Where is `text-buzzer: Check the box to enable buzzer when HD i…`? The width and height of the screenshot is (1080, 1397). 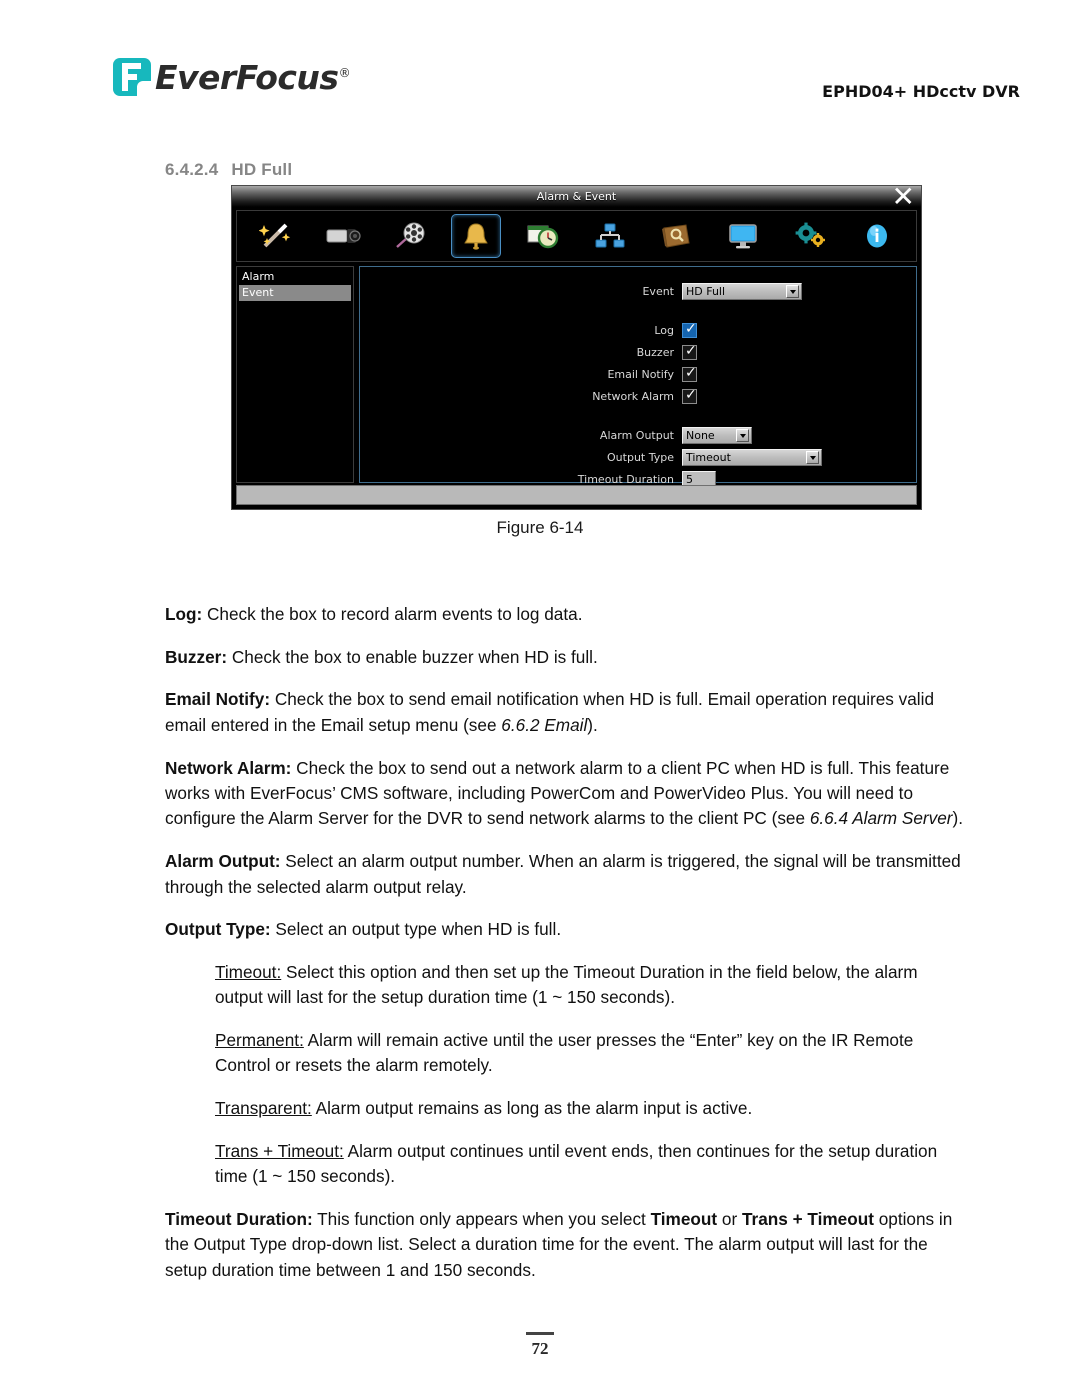
text-buzzer: Check the box to enable buzzer when HD i… is located at coordinates (412, 656).